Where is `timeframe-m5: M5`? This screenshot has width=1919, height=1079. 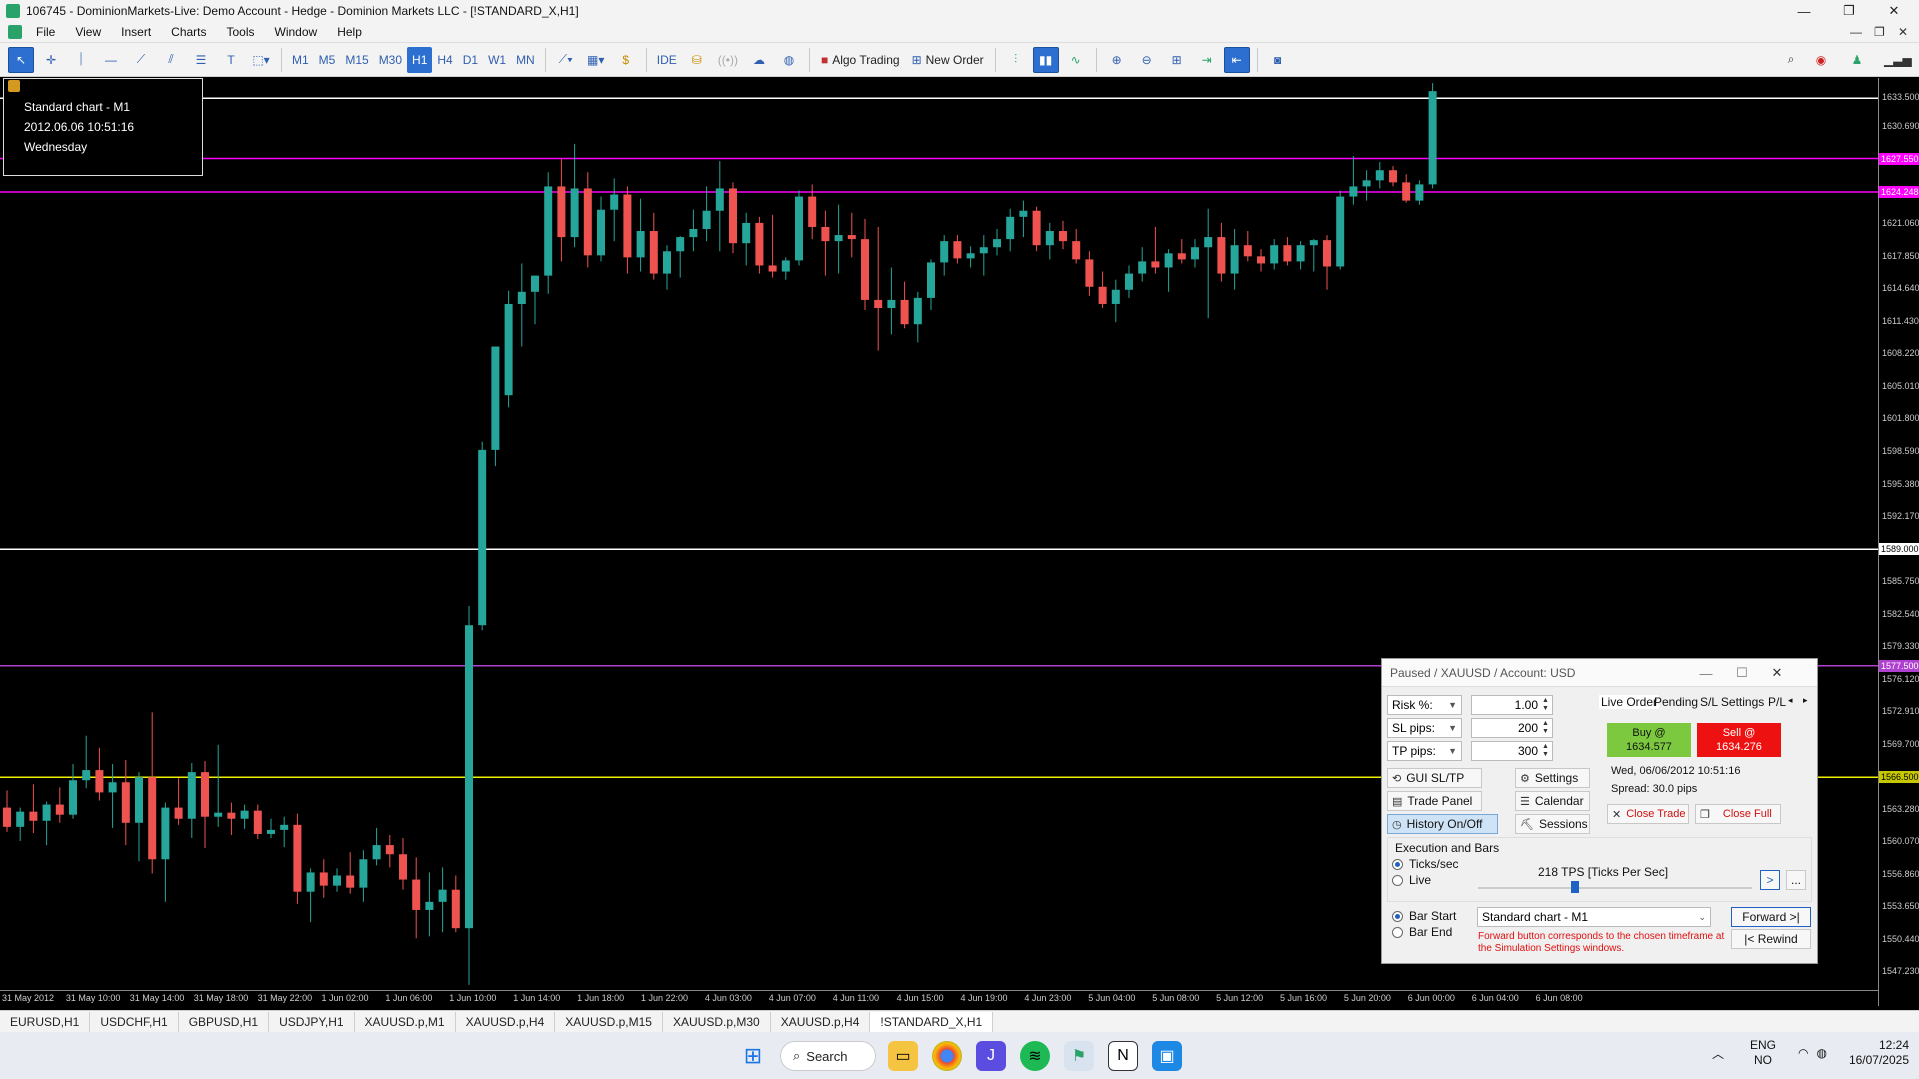
timeframe-m5: M5 is located at coordinates (327, 60).